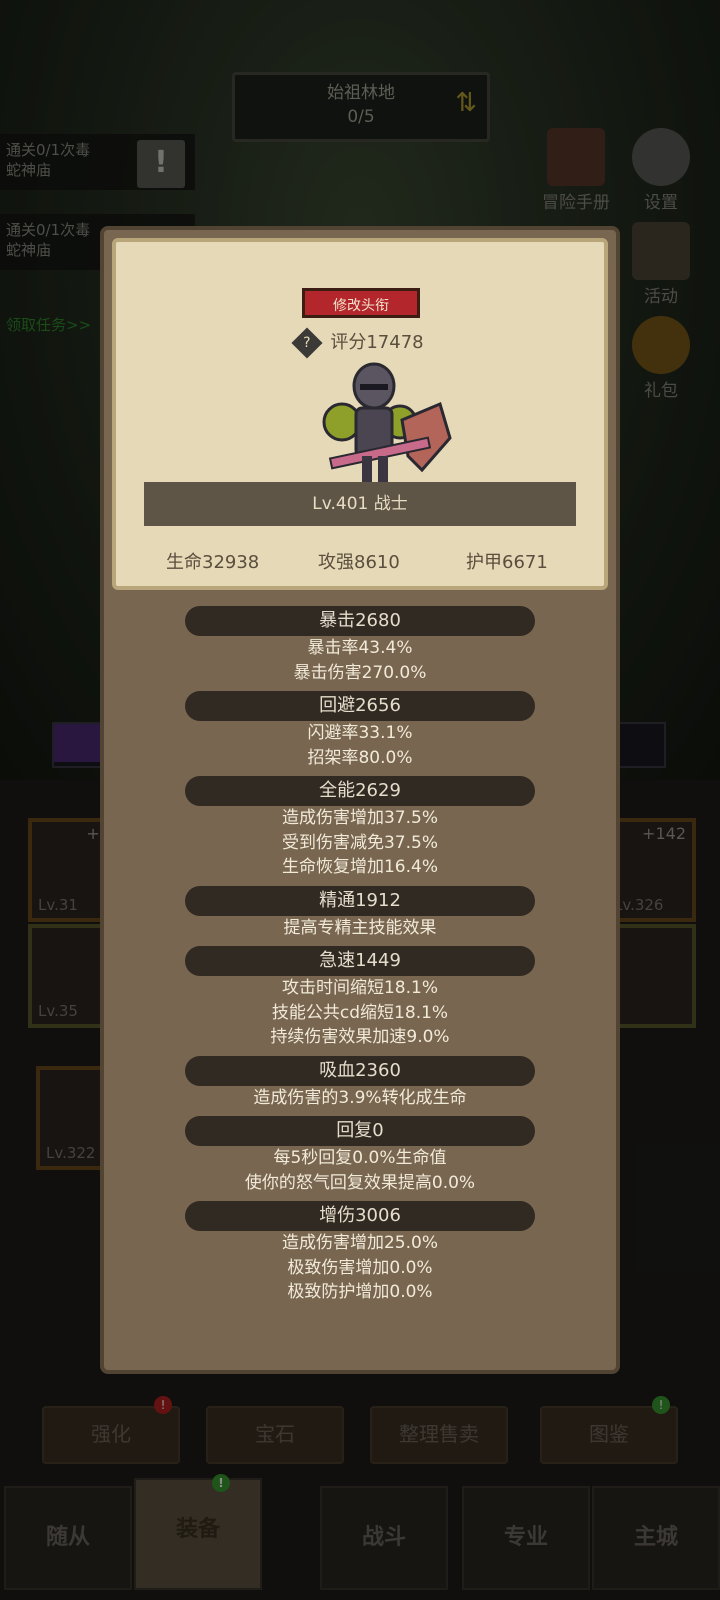 This screenshot has height=1600, width=720. Describe the element at coordinates (360, 1182) in the screenshot. I see `attr-rage-regen: 使你的怒气回复效果提高0.0%` at that location.